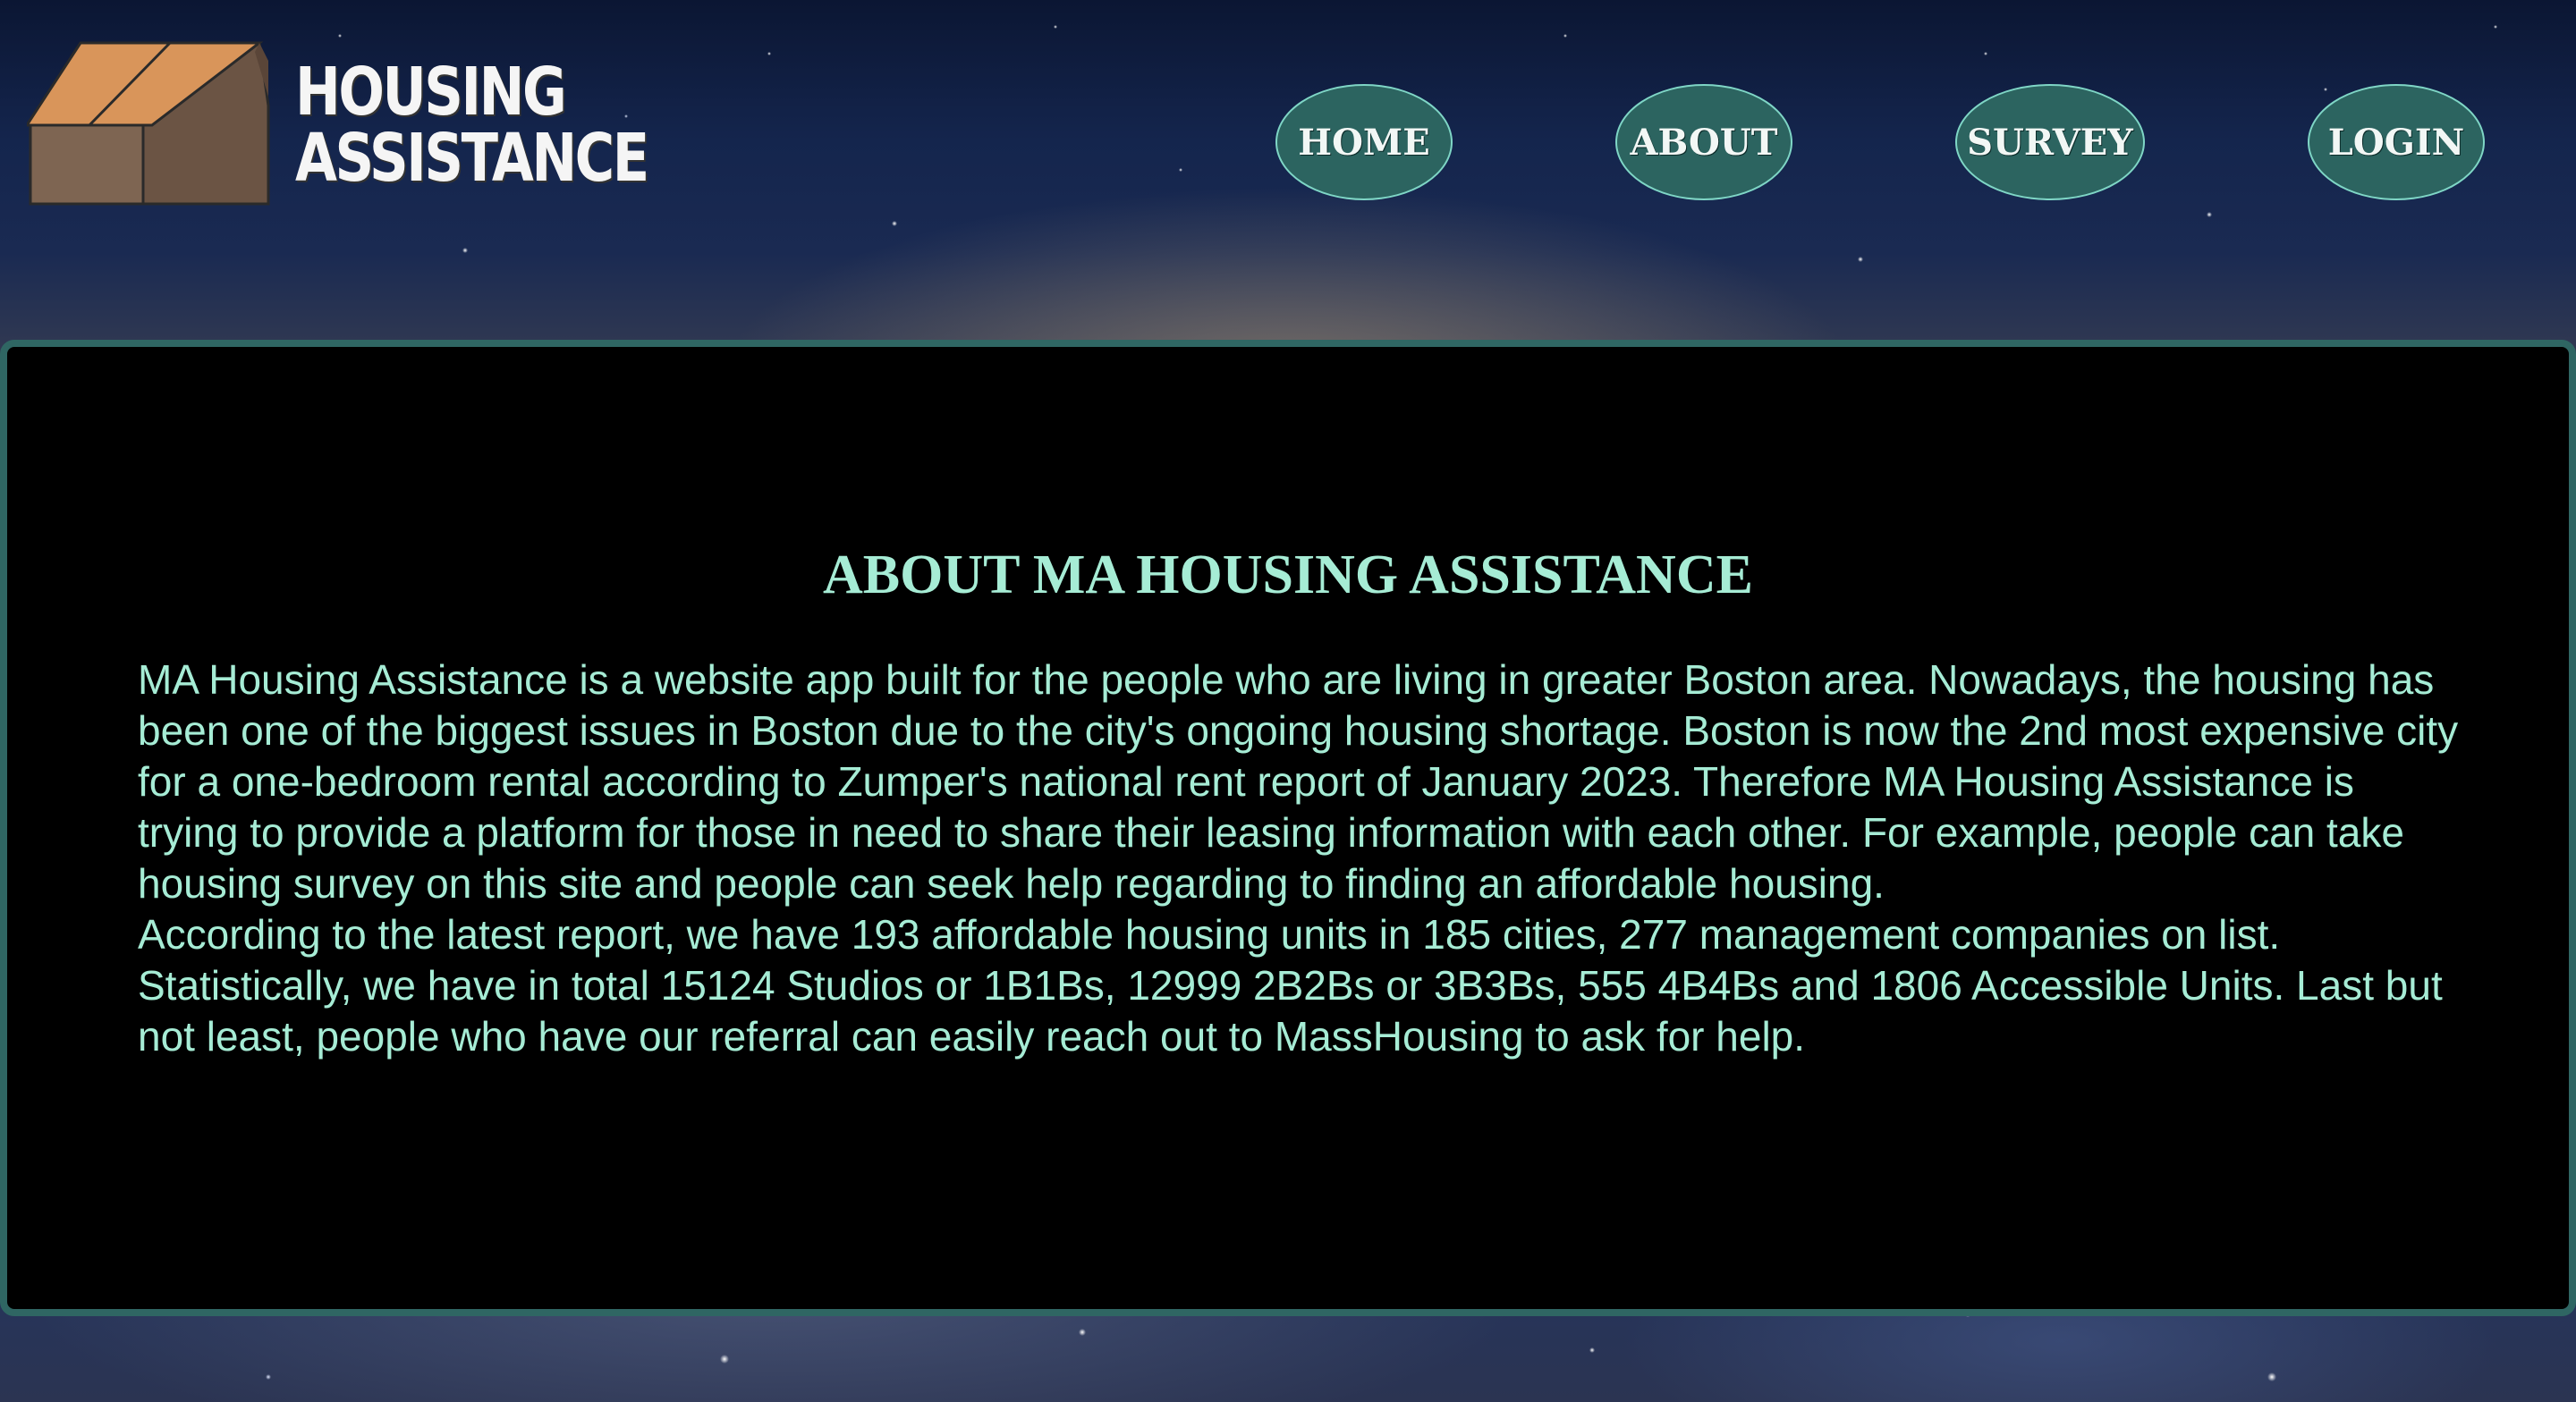  I want to click on nav-survey-button: SURVEY, so click(2050, 142).